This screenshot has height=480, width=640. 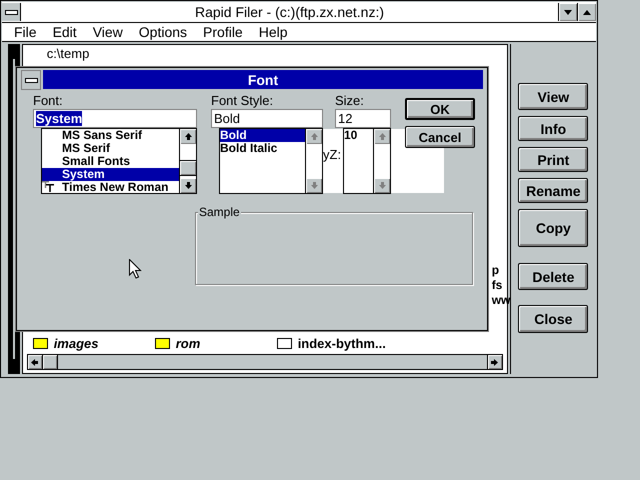 I want to click on font-list-item: Times New Roman, so click(x=110, y=187).